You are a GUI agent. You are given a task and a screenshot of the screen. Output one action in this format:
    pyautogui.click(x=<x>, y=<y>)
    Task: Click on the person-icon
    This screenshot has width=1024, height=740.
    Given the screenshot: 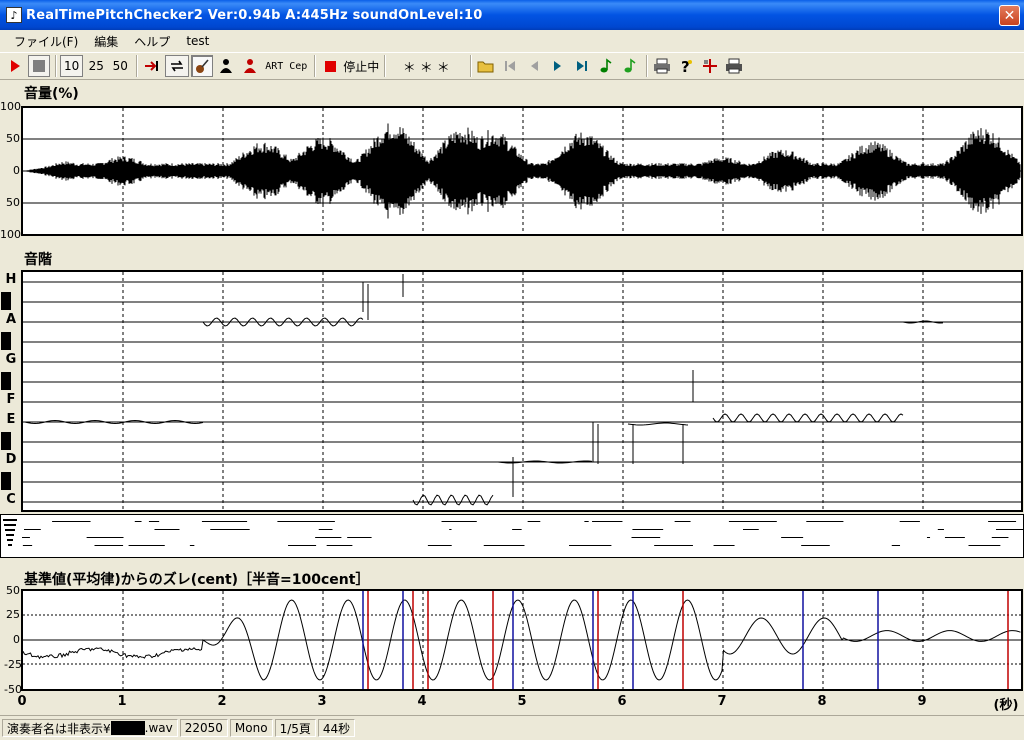 What is the action you would take?
    pyautogui.click(x=226, y=66)
    